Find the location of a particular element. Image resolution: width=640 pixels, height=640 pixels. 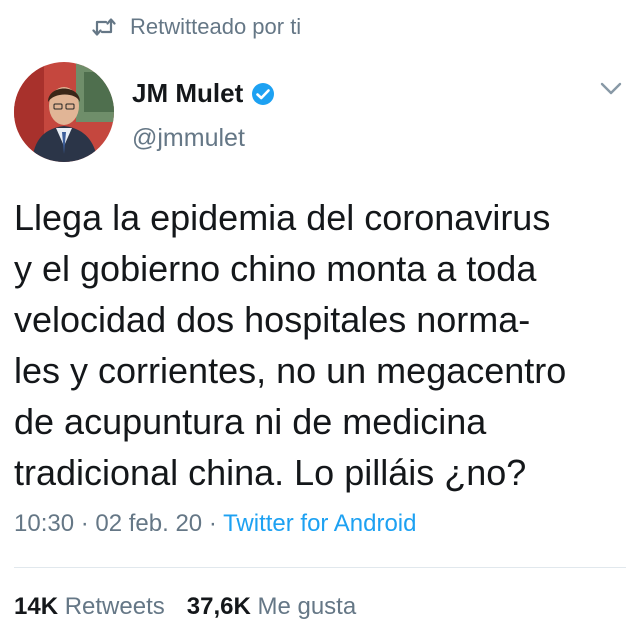

avatar is located at coordinates (64, 112).